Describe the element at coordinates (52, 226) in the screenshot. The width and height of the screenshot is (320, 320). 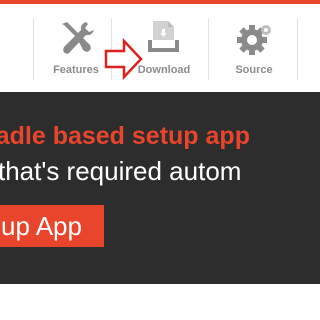
I see `setup-app-button: up App` at that location.